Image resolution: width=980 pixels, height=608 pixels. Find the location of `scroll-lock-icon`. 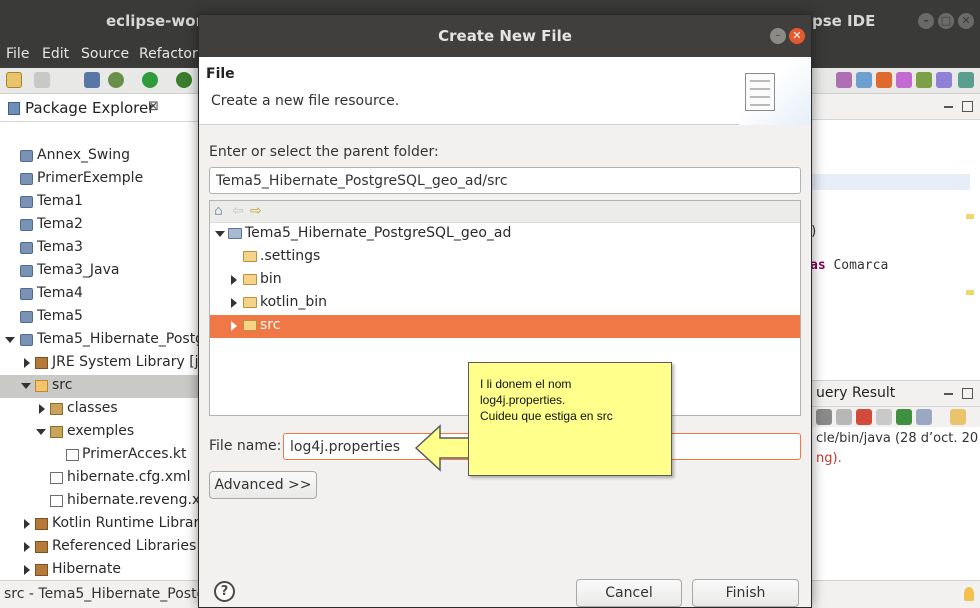

scroll-lock-icon is located at coordinates (844, 417).